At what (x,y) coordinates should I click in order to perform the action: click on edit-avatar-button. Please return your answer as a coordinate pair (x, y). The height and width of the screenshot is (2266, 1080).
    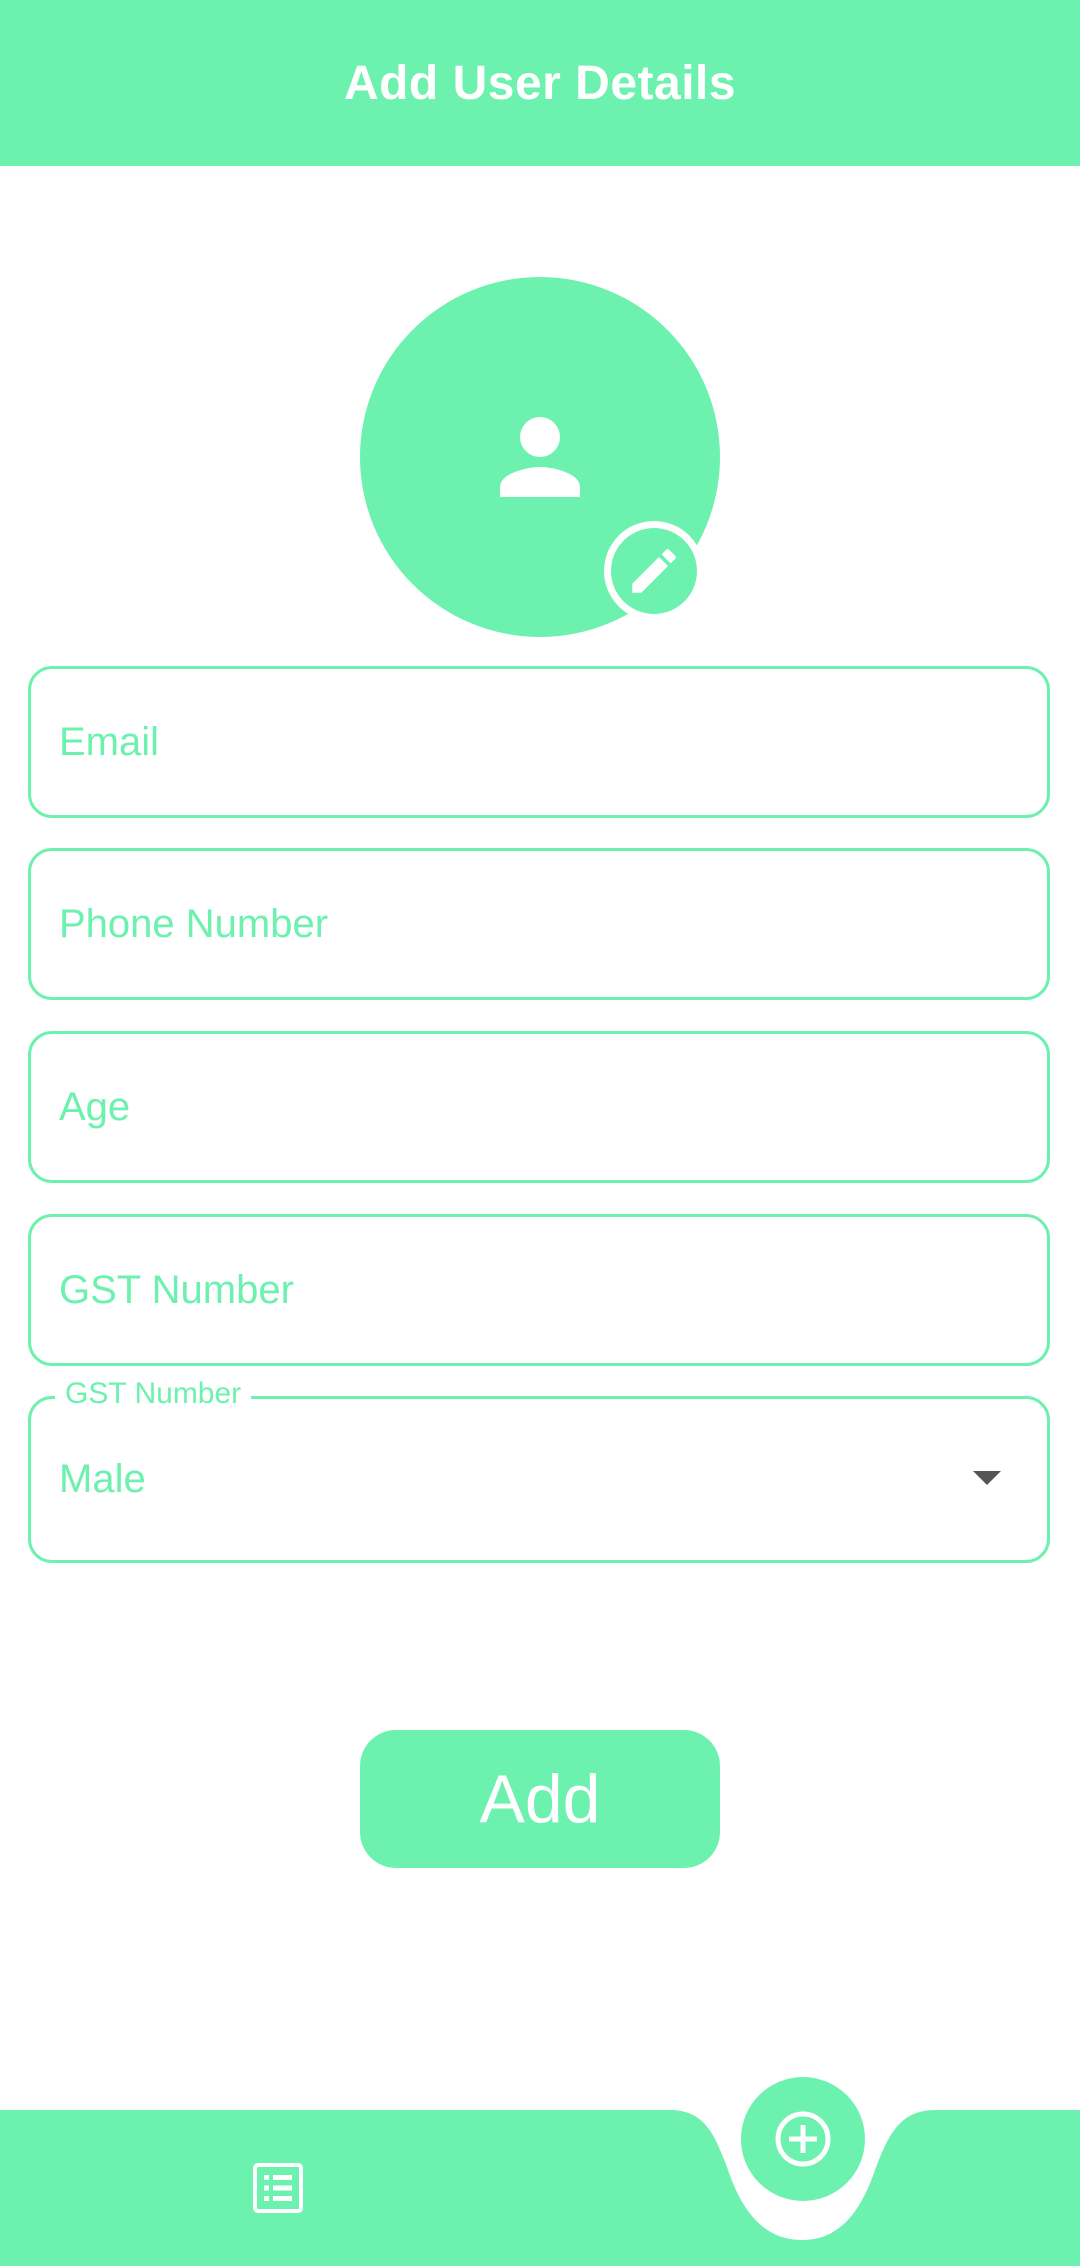
    Looking at the image, I should click on (654, 571).